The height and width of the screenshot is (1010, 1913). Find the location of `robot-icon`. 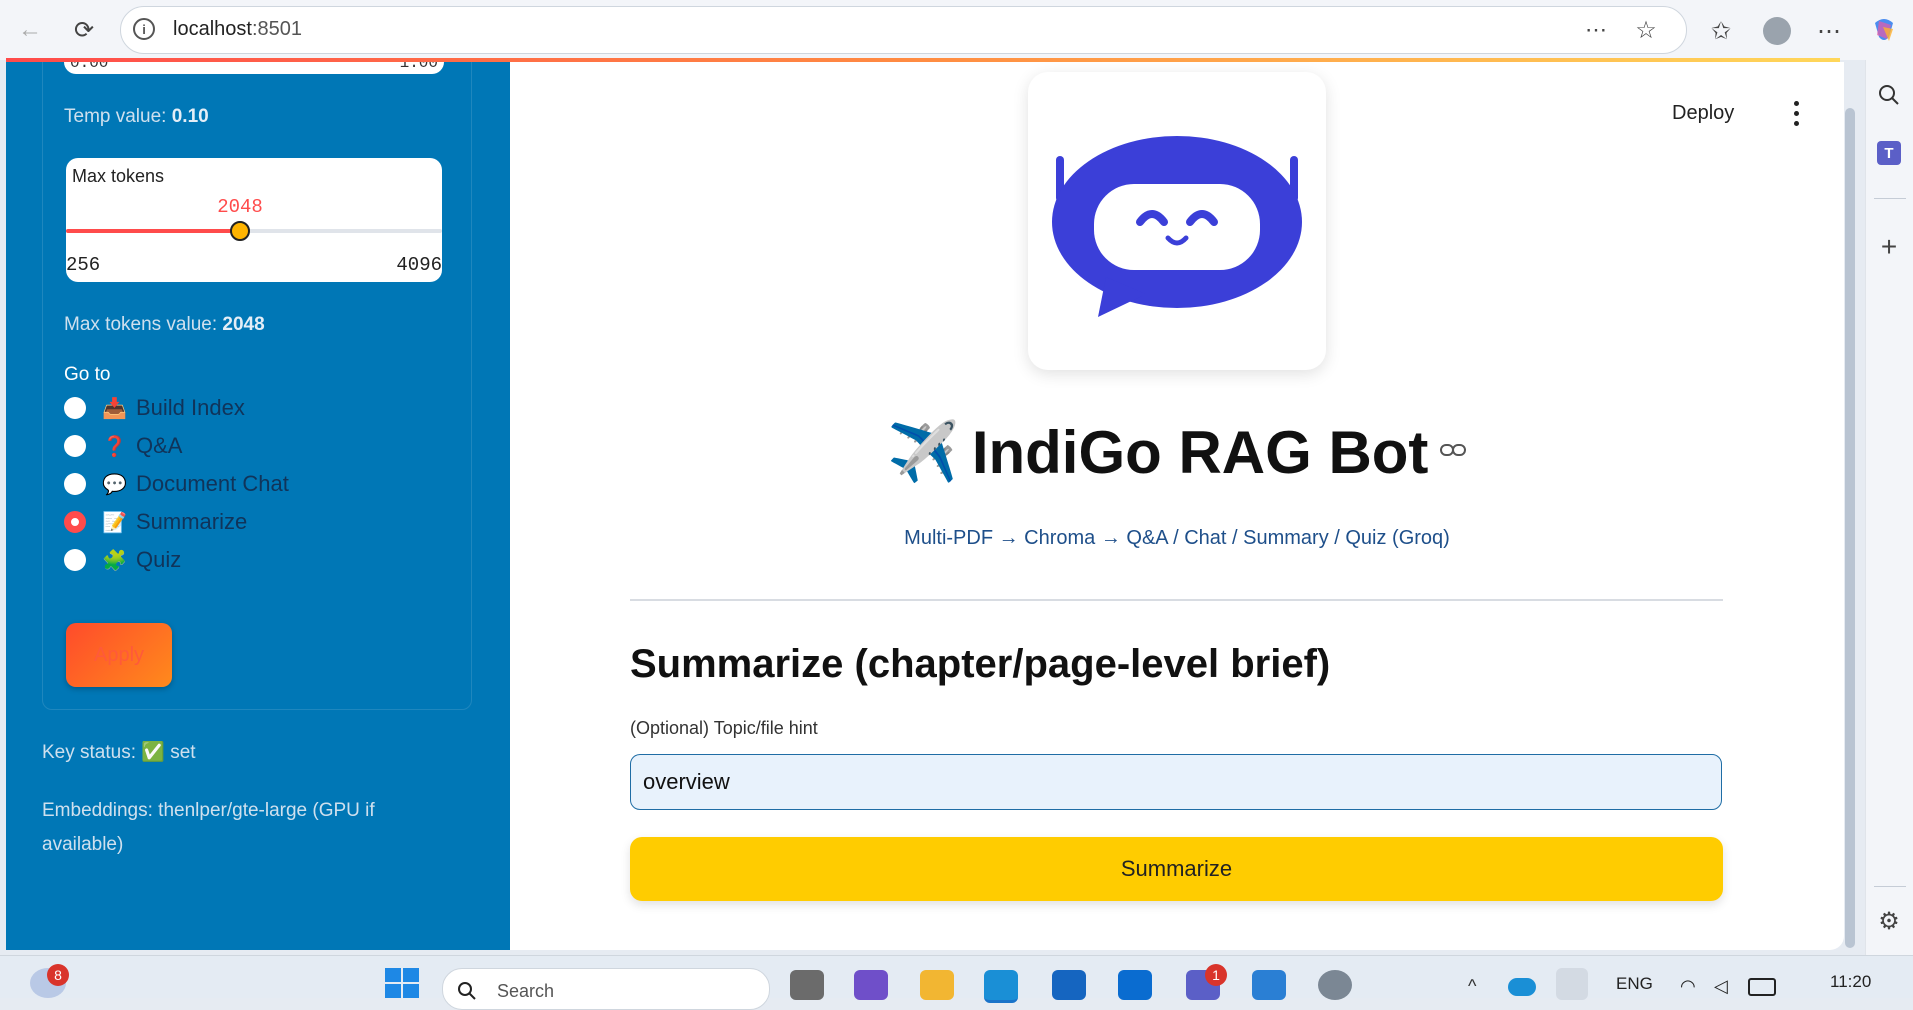

robot-icon is located at coordinates (1177, 226).